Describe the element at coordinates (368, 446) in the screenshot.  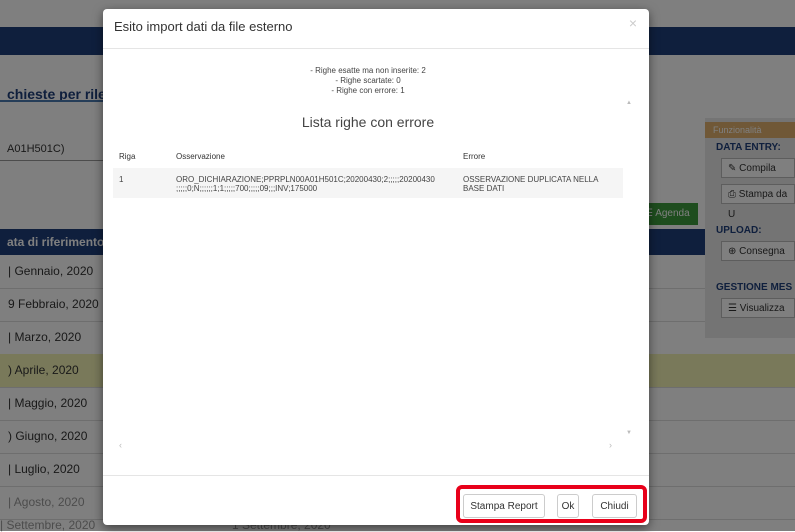
I see `horizontal-scrollbar: ‹ ›` at that location.